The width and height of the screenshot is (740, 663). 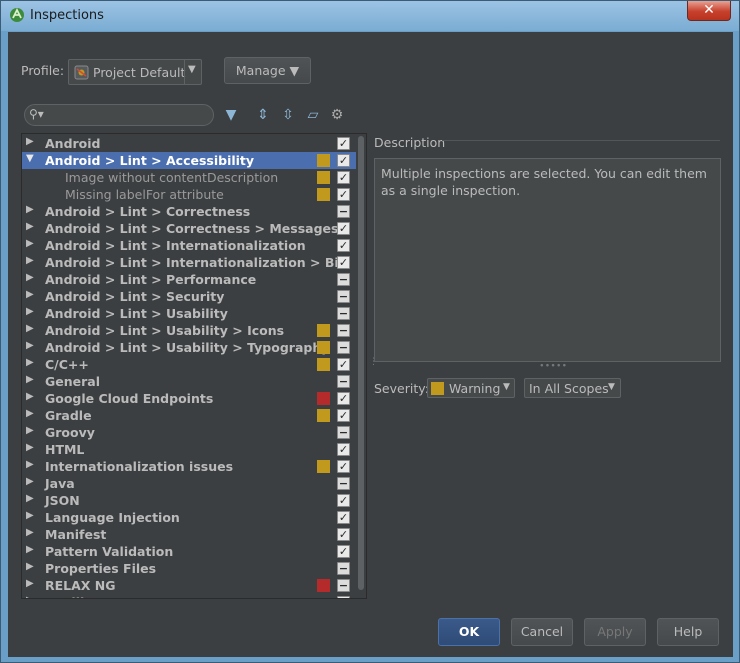 What do you see at coordinates (189, 160) in the screenshot?
I see `tree-row: ▼ Android > Lint > Accessibility ✓` at bounding box center [189, 160].